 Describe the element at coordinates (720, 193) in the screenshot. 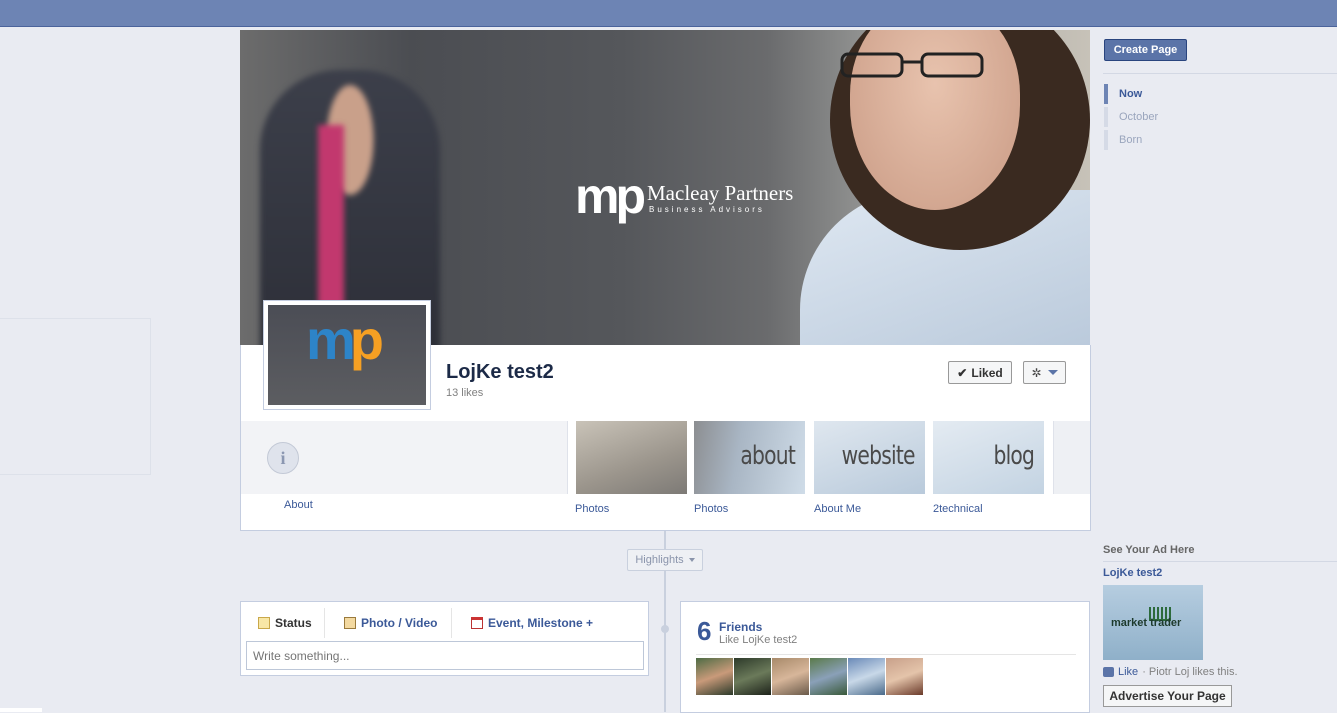

I see `cover-brand-name: Macleay Partners` at that location.